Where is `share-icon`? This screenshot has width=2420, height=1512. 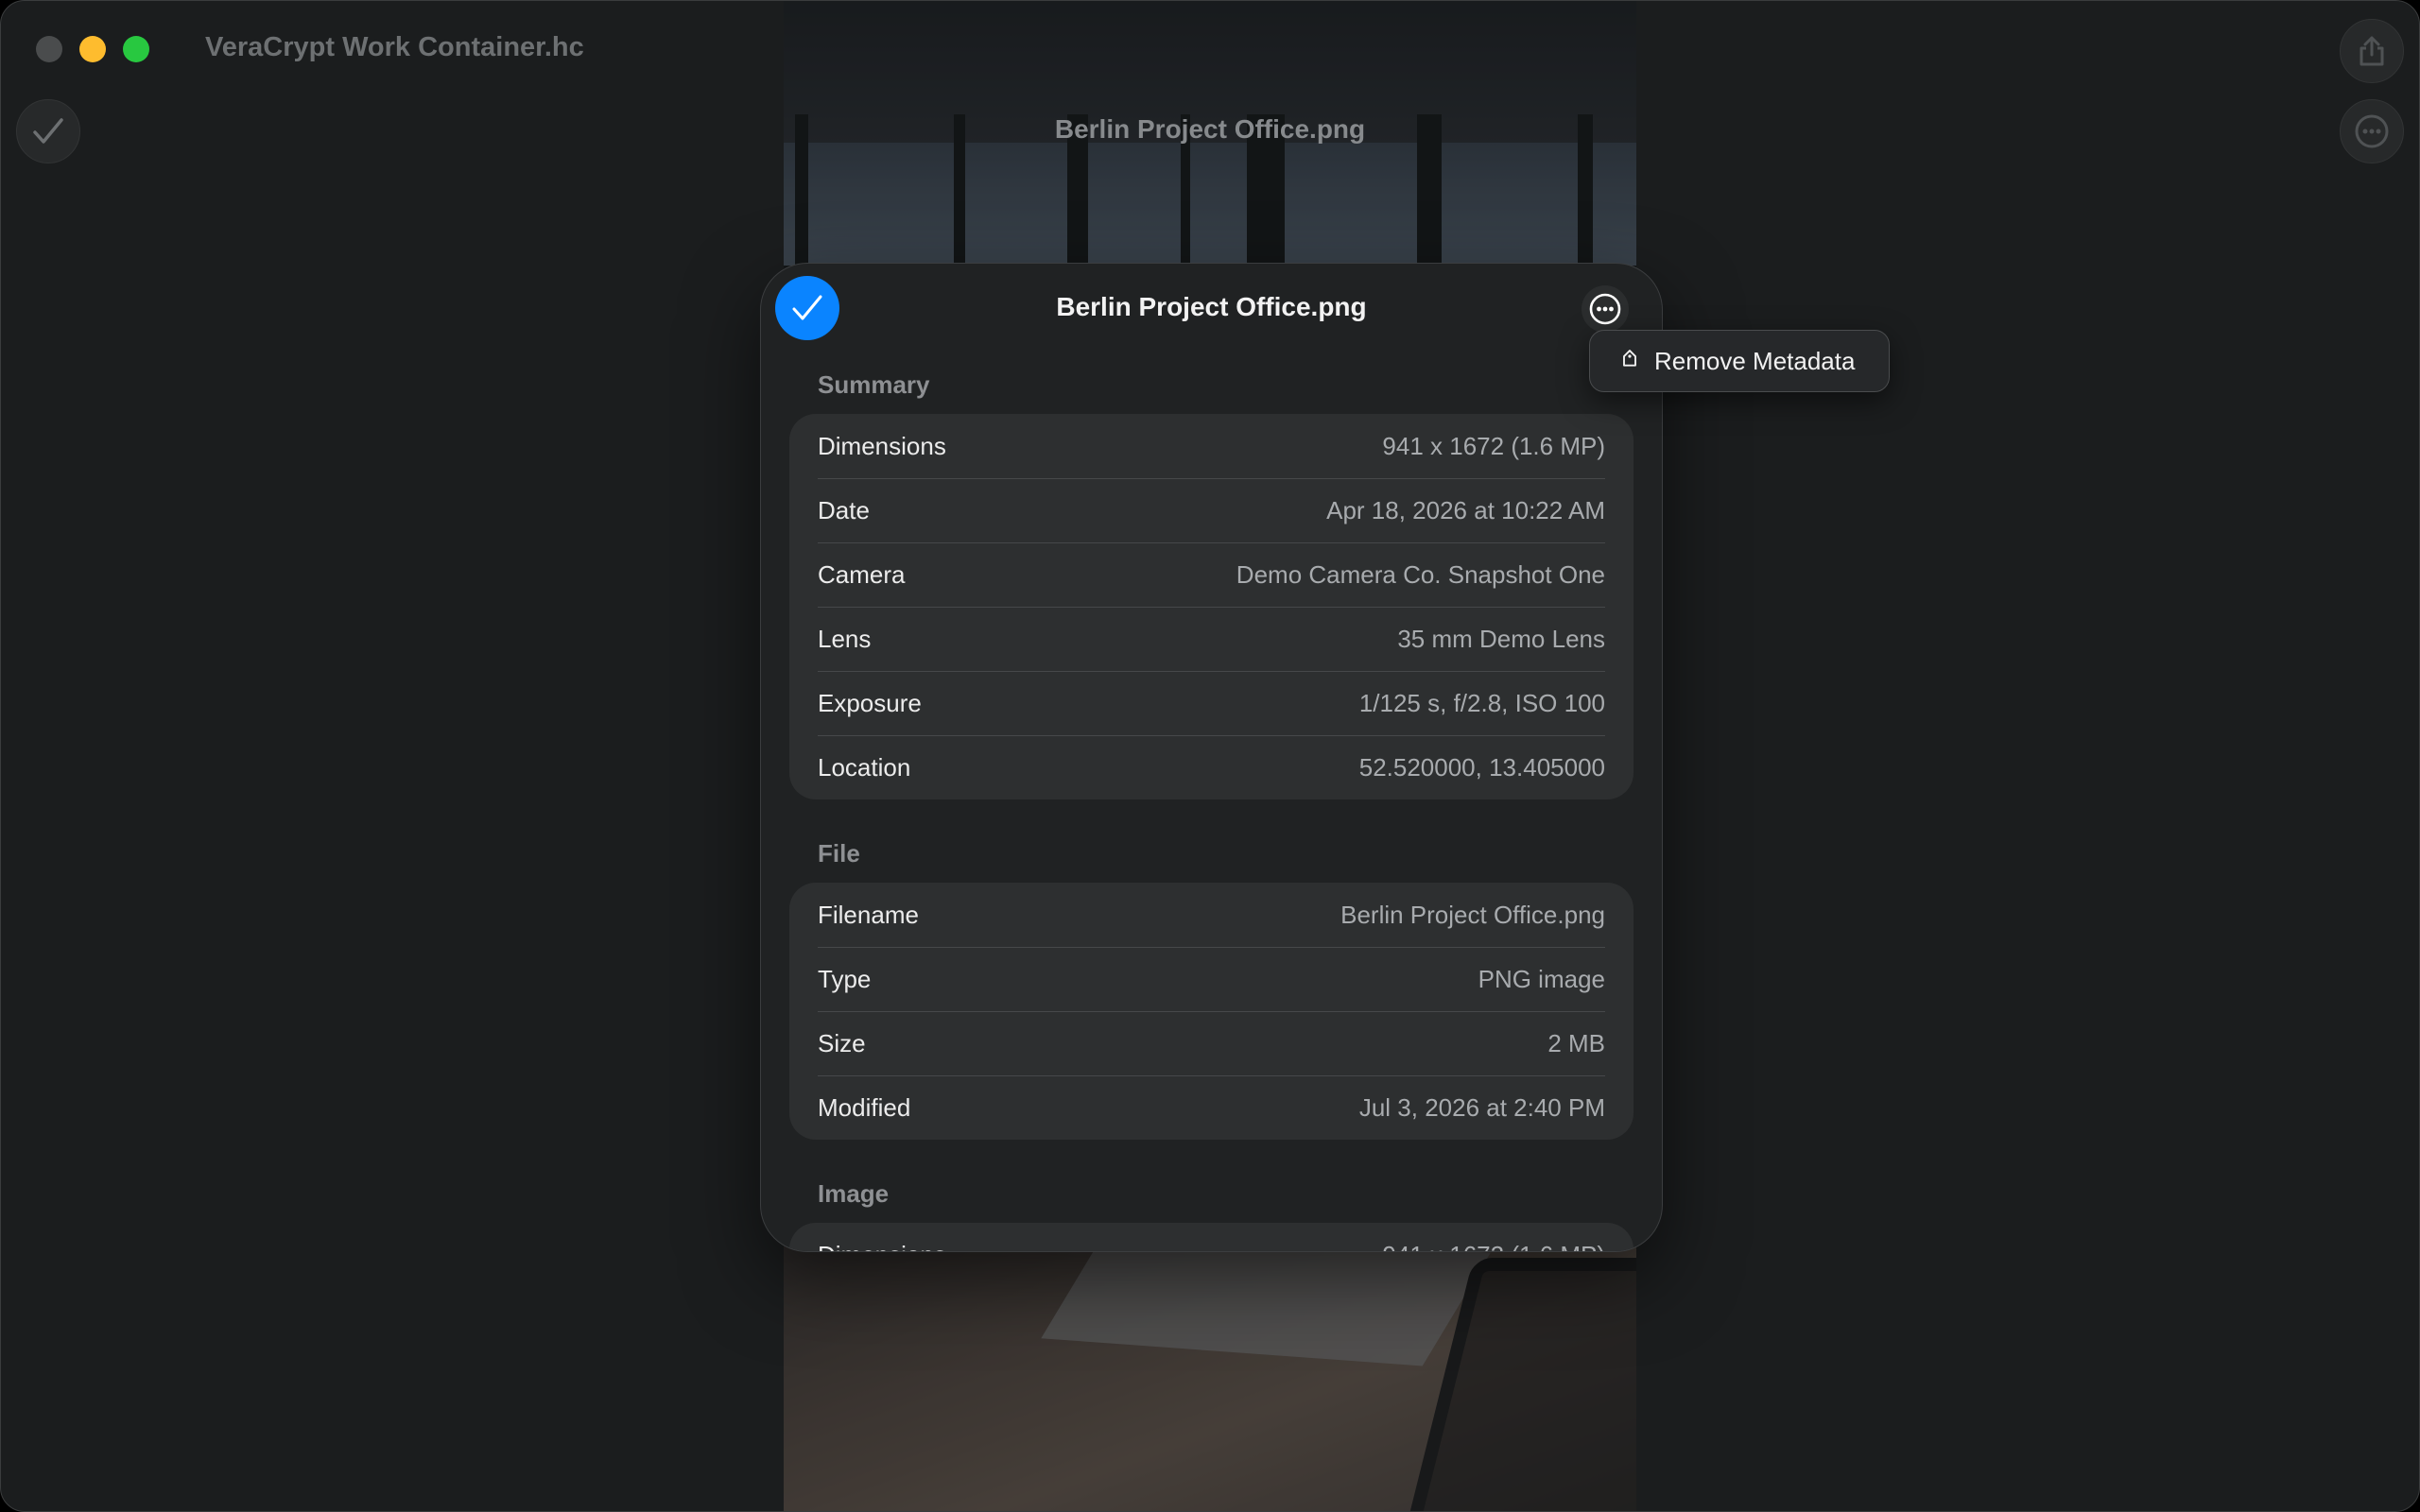 share-icon is located at coordinates (2372, 51).